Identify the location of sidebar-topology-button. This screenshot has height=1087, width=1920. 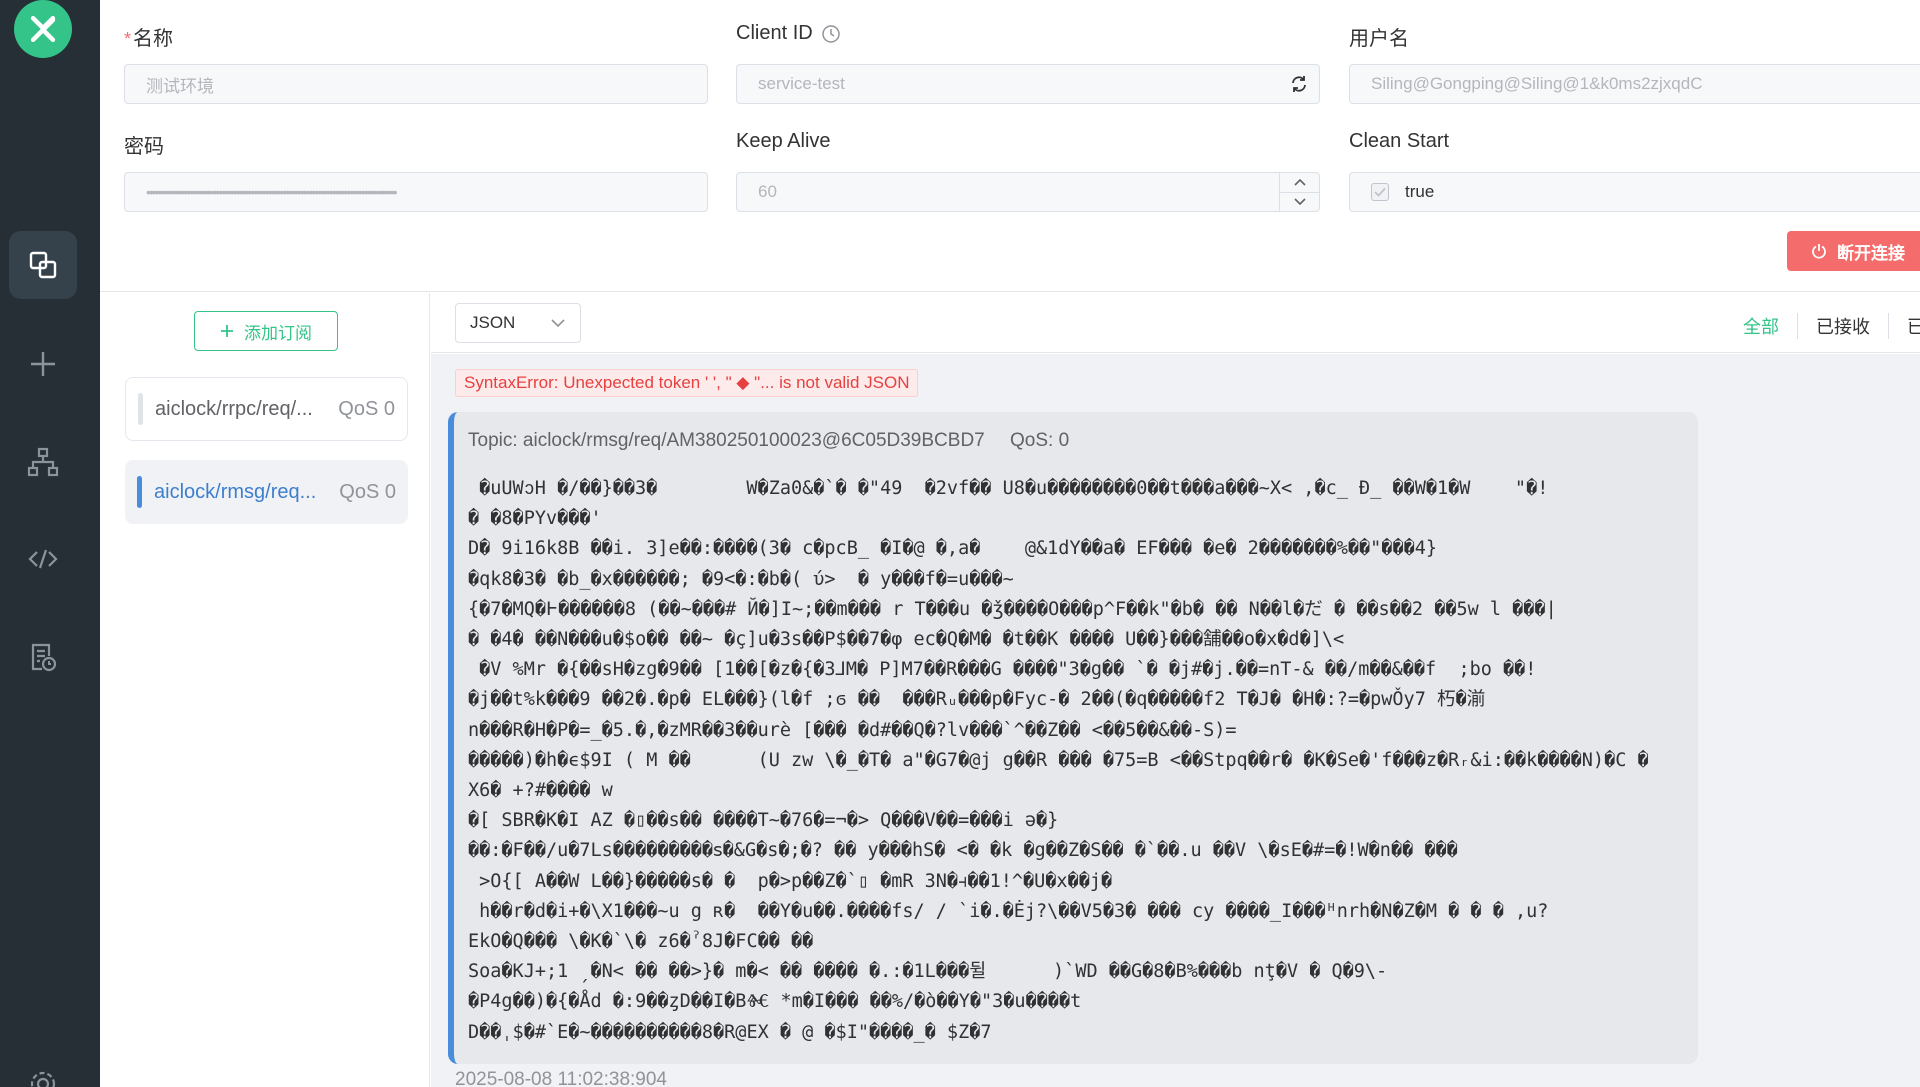
(43, 462).